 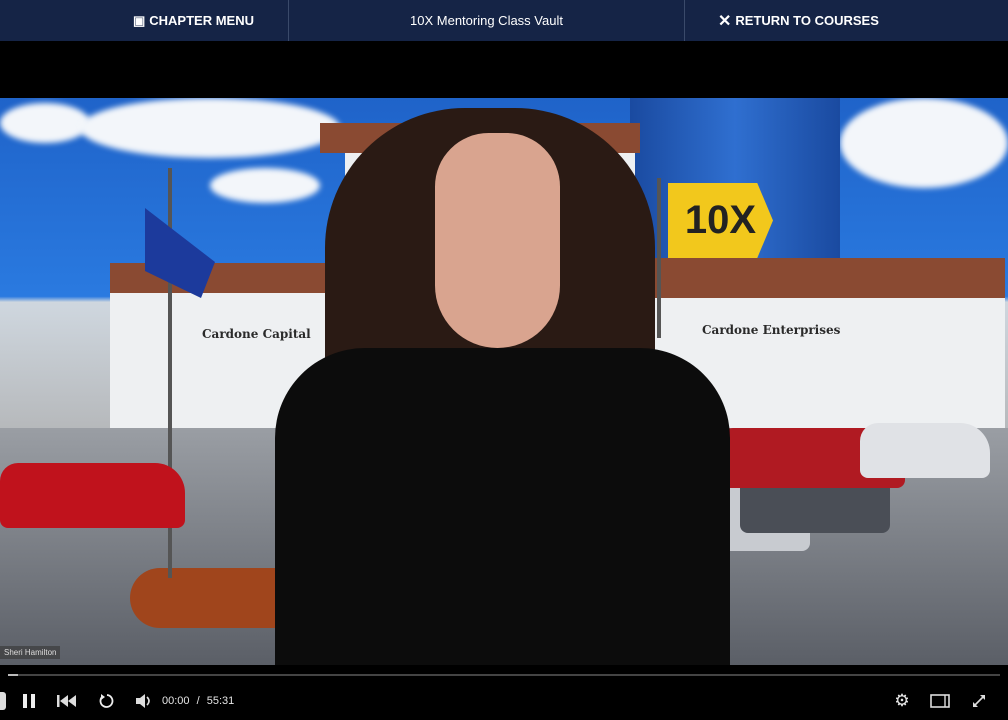 I want to click on replay-button, so click(x=106, y=701).